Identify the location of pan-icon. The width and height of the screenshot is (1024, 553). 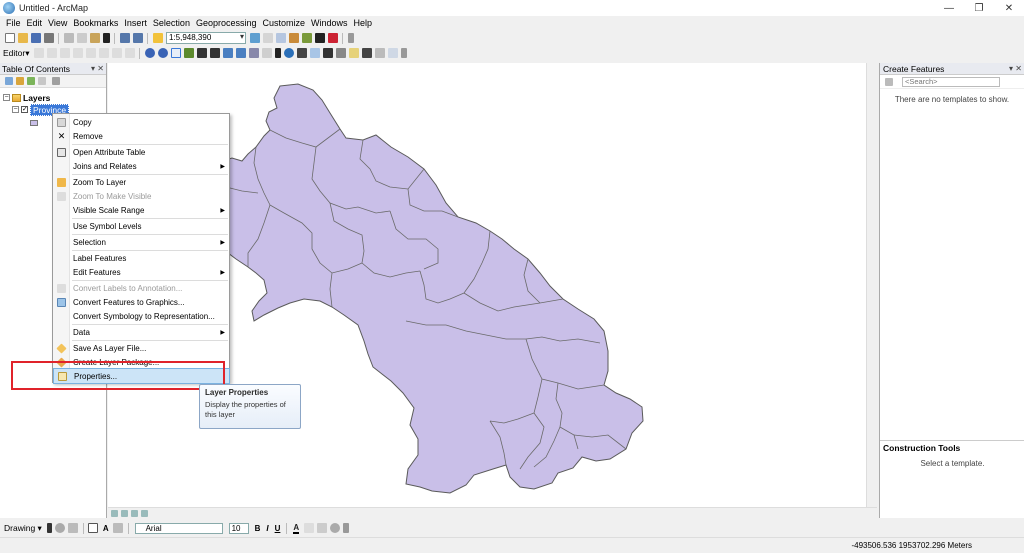
(175, 53).